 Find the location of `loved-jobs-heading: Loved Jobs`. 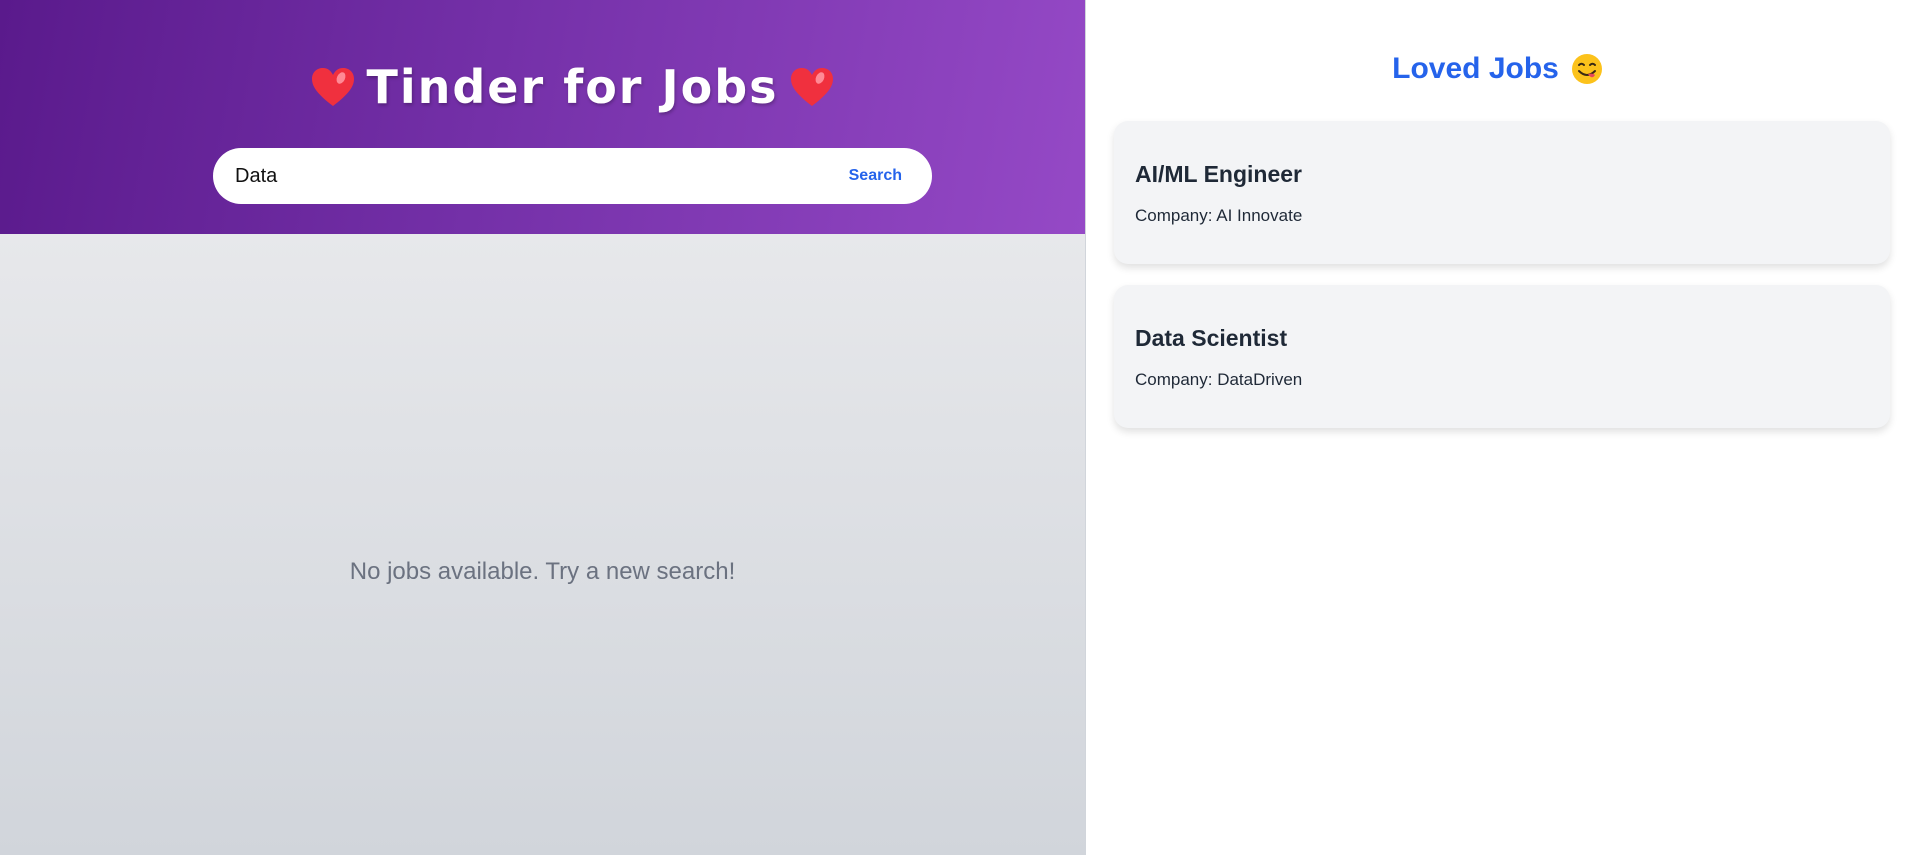

loved-jobs-heading: Loved Jobs is located at coordinates (1497, 69).